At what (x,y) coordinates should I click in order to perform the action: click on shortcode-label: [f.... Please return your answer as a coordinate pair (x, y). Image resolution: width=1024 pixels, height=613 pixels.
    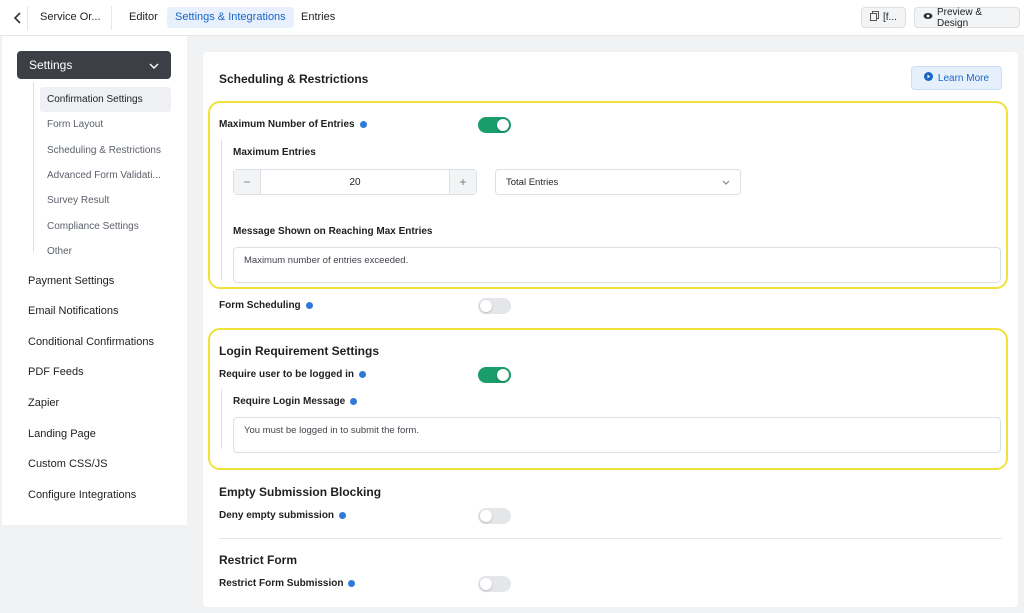
    Looking at the image, I should click on (890, 17).